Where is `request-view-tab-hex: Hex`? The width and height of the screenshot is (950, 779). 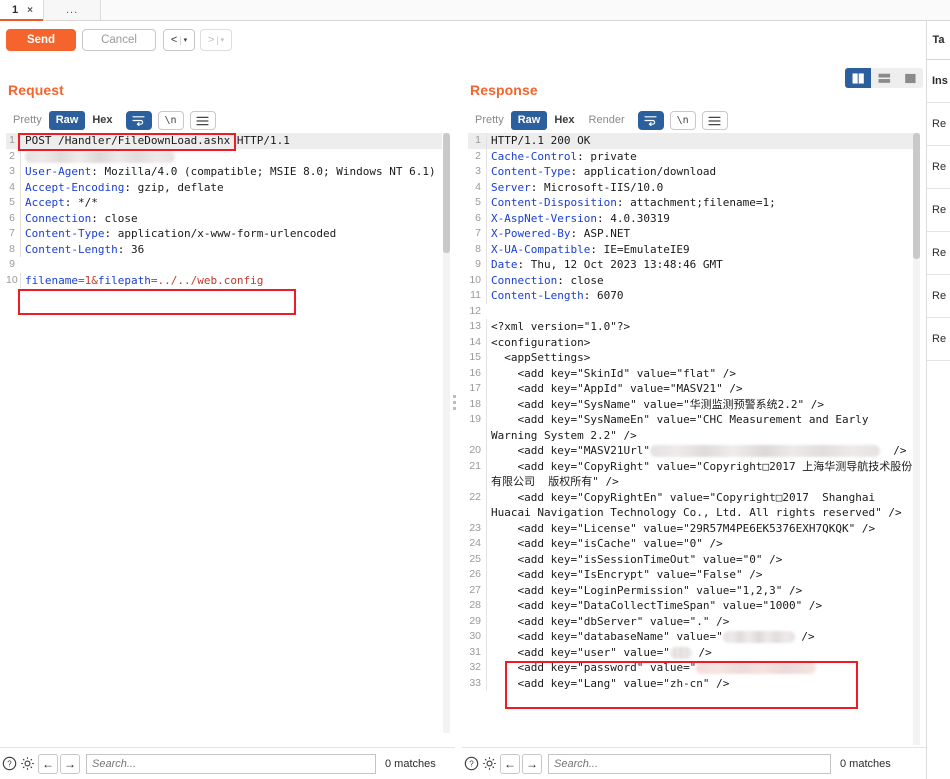 request-view-tab-hex: Hex is located at coordinates (102, 120).